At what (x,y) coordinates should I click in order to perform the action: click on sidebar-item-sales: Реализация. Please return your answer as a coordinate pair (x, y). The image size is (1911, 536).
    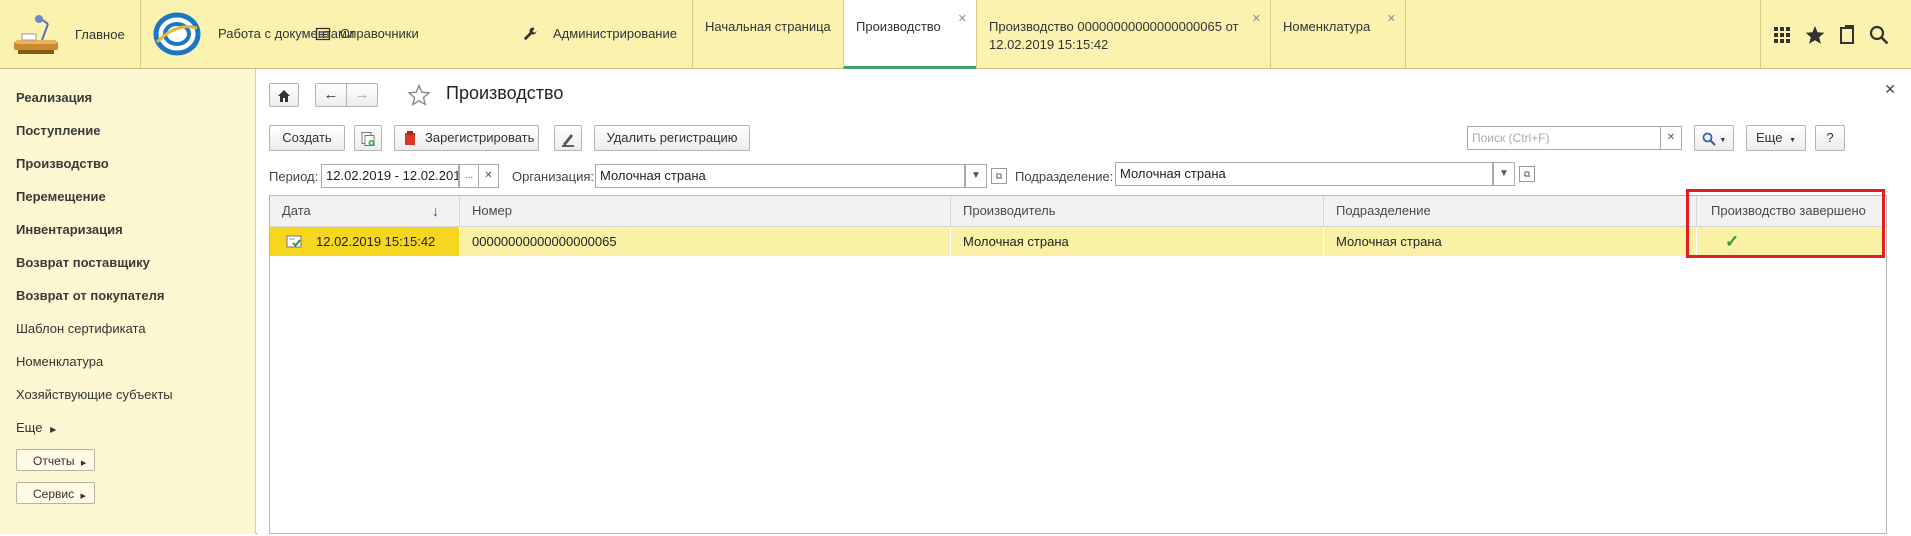
    Looking at the image, I should click on (54, 97).